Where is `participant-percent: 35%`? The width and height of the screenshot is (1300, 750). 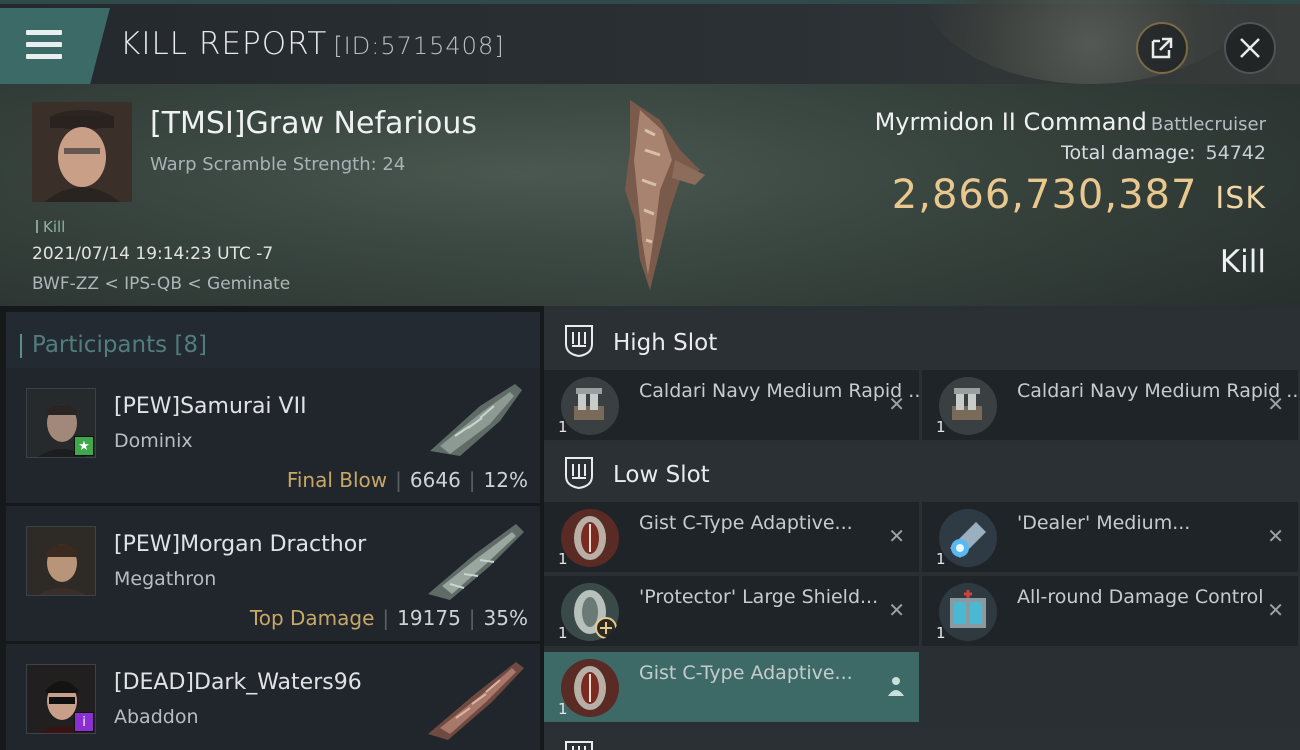 participant-percent: 35% is located at coordinates (505, 618).